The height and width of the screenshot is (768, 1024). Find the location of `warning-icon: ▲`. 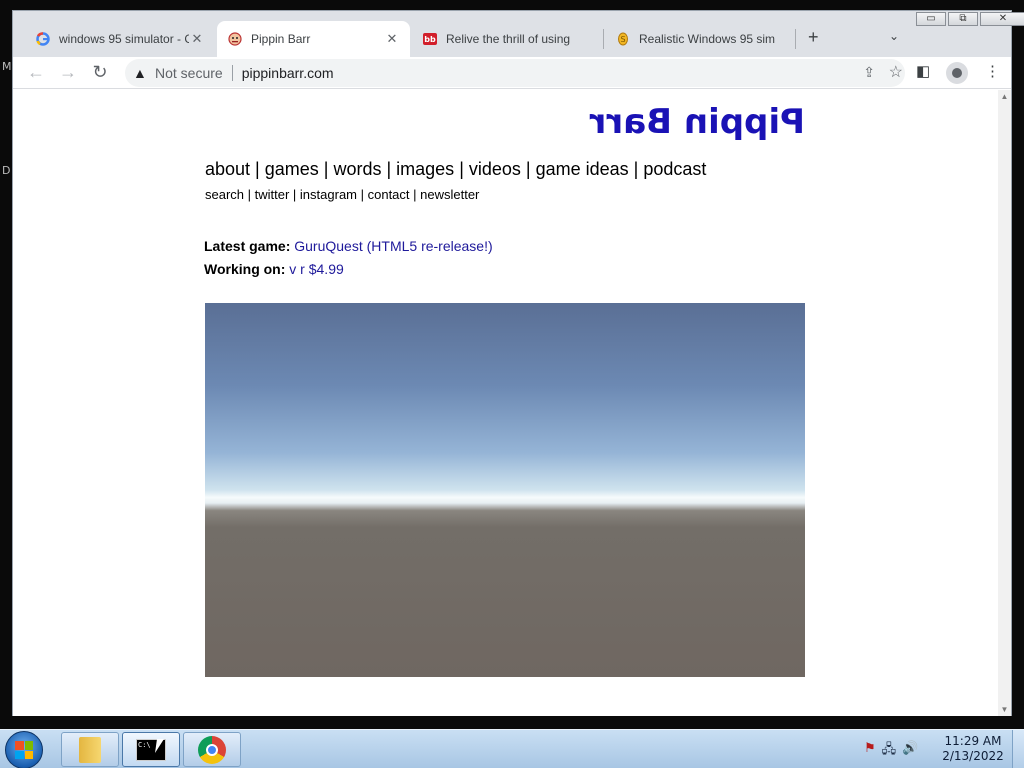

warning-icon: ▲ is located at coordinates (142, 73).